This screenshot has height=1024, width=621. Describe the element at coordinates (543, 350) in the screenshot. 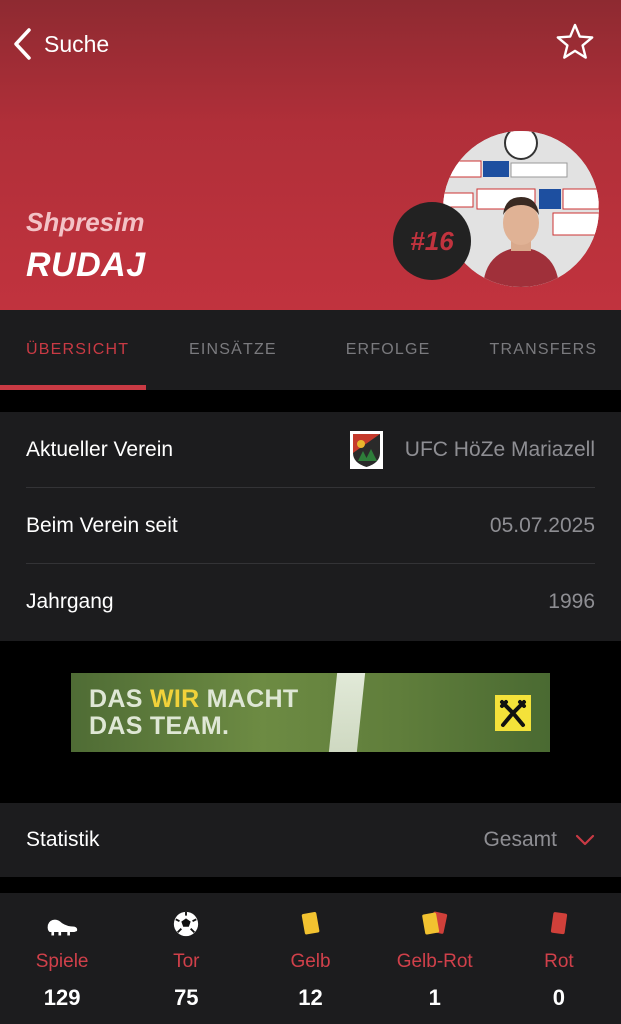

I see `tab-transfers: TRANSFERS` at that location.